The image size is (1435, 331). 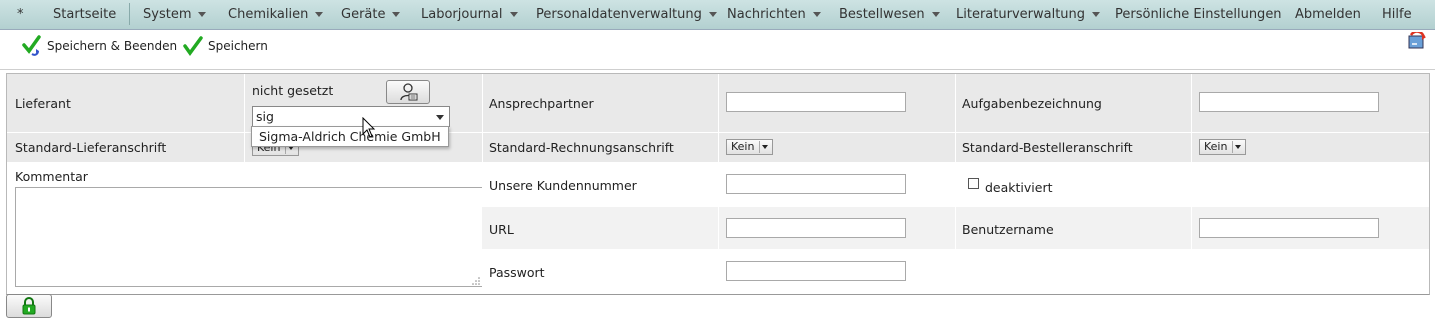 What do you see at coordinates (541, 103) in the screenshot?
I see `ansprechpartner-label: Ansprechpartner` at bounding box center [541, 103].